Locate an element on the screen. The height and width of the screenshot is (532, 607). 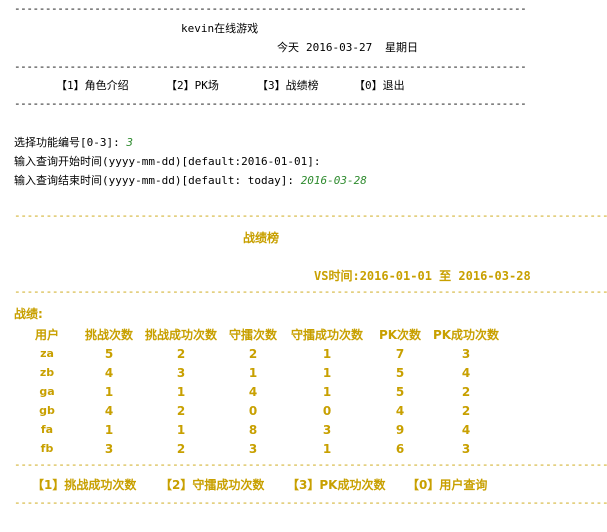
stat-cell: 6 is located at coordinates (400, 448).